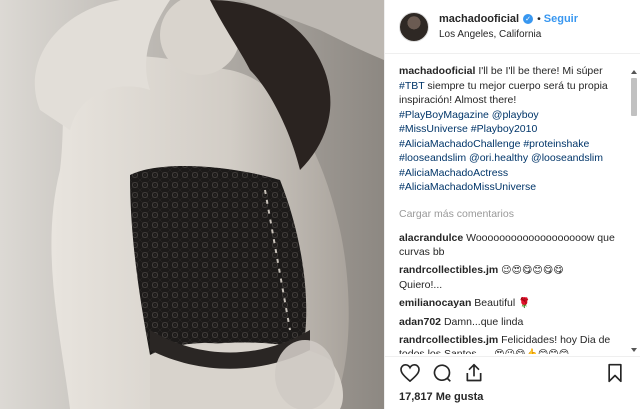  I want to click on post-actions: 17,817 Me gusta, so click(512, 382).